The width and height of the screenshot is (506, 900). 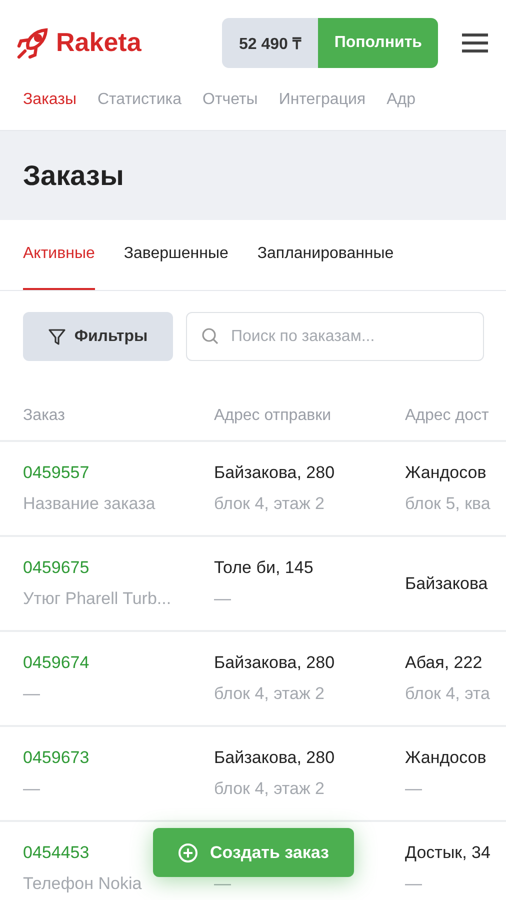 What do you see at coordinates (475, 42) in the screenshot?
I see `menu-icon` at bounding box center [475, 42].